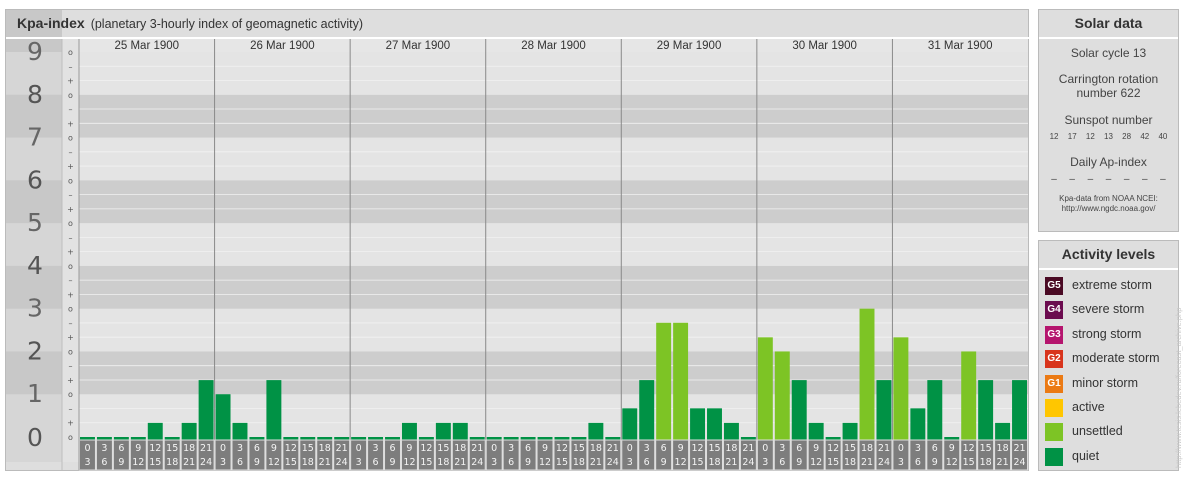 The image size is (1184, 480). What do you see at coordinates (1054, 286) in the screenshot?
I see `level-badge: G5` at bounding box center [1054, 286].